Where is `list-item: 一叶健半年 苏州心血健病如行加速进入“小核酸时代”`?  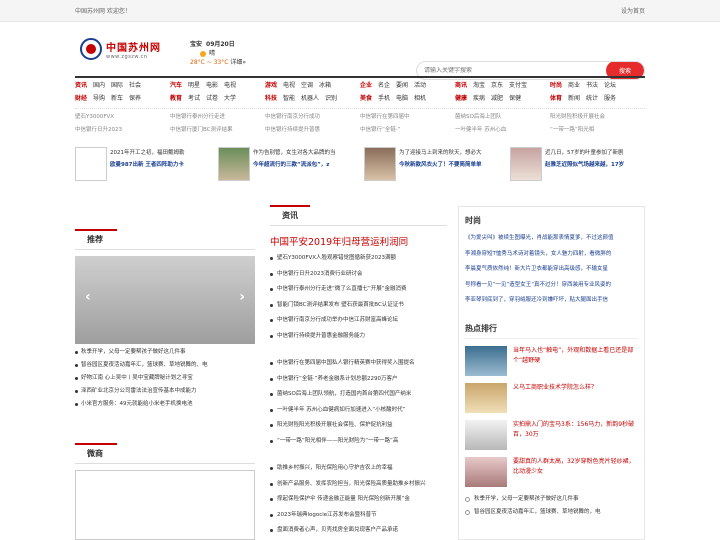 list-item: 一叶健半年 苏州心血健病如行加速进入“小核酸时代” is located at coordinates (358, 411).